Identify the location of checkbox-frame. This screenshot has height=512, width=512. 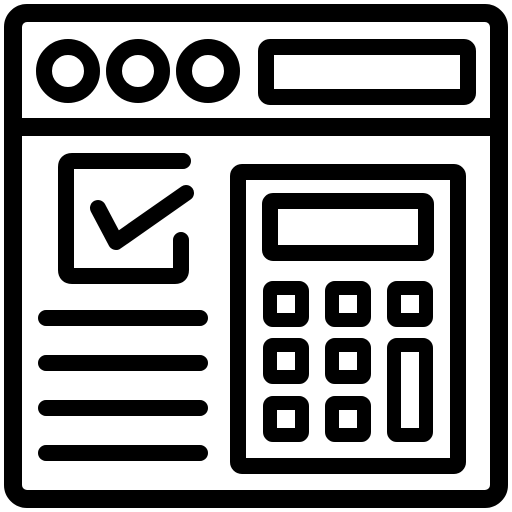
(124, 218).